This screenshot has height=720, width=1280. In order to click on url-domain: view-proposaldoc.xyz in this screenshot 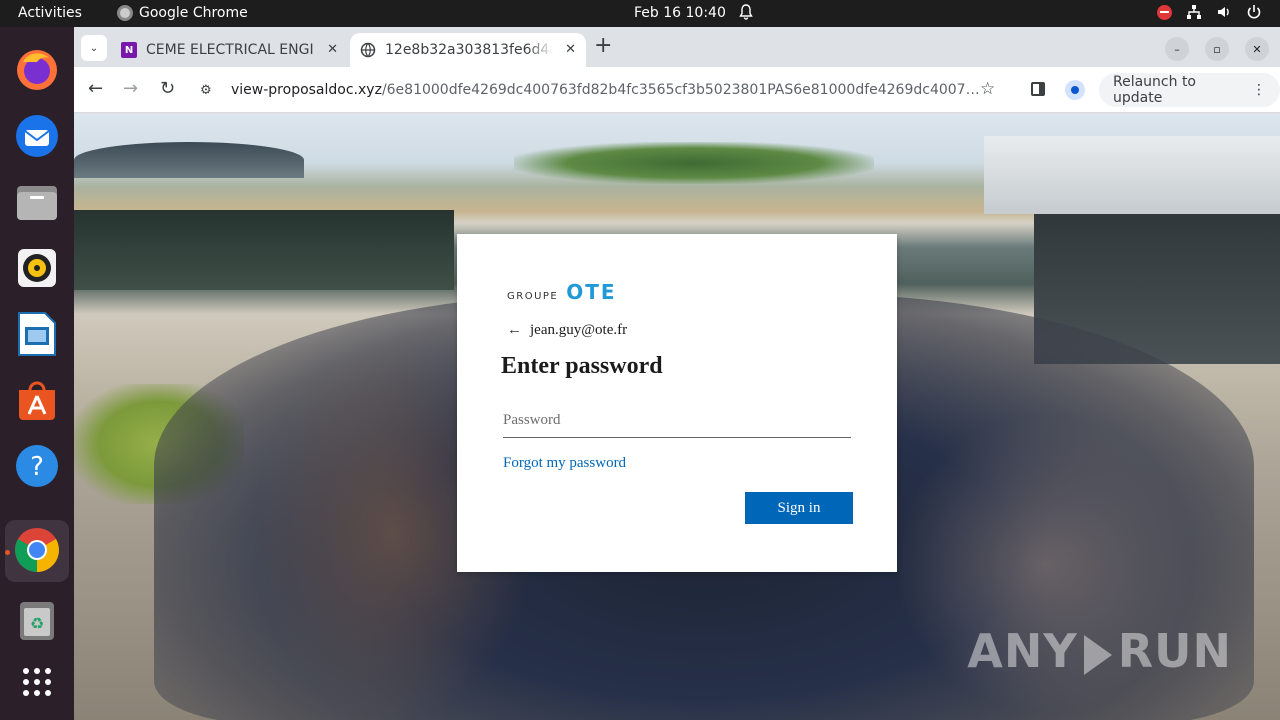, I will do `click(306, 90)`.